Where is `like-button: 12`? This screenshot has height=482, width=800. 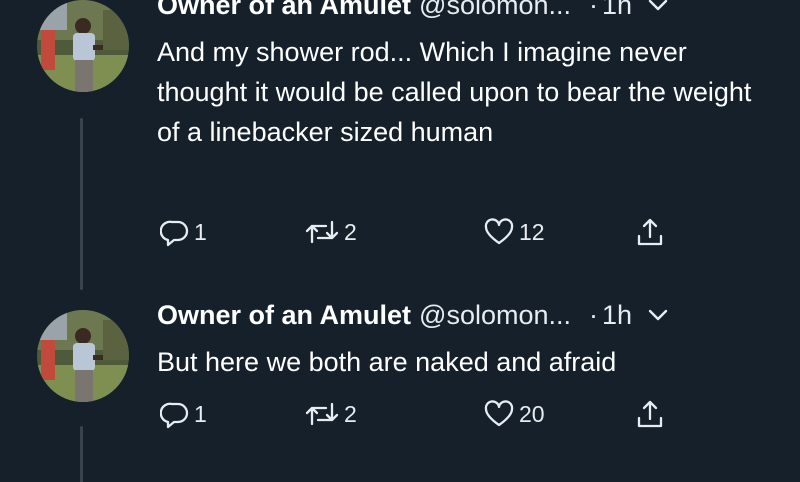
like-button: 12 is located at coordinates (514, 232).